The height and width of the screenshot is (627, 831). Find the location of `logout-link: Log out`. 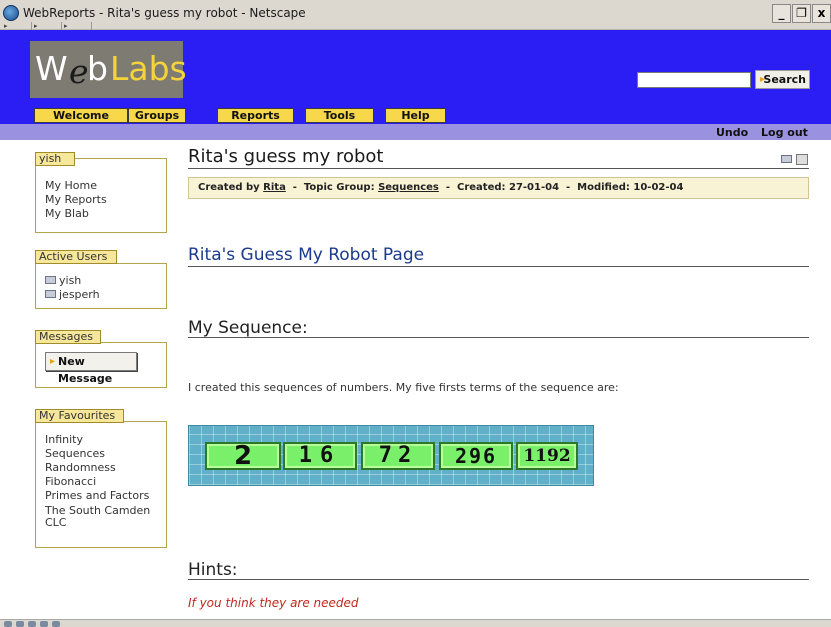

logout-link: Log out is located at coordinates (784, 132).